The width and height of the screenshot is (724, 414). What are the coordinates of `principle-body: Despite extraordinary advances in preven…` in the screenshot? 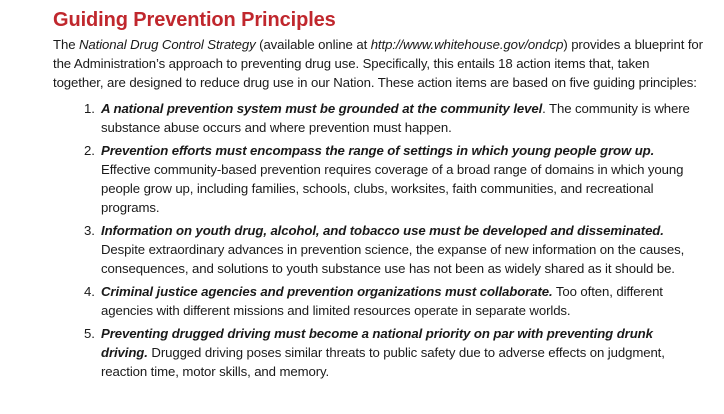 It's located at (393, 259).